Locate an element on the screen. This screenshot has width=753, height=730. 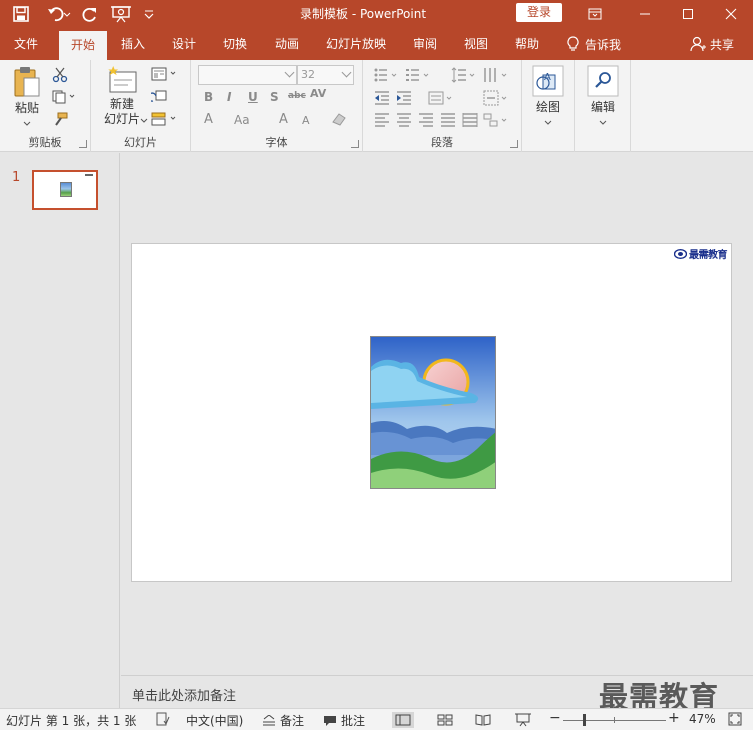
decrease-font-button: A is located at coordinates (306, 120).